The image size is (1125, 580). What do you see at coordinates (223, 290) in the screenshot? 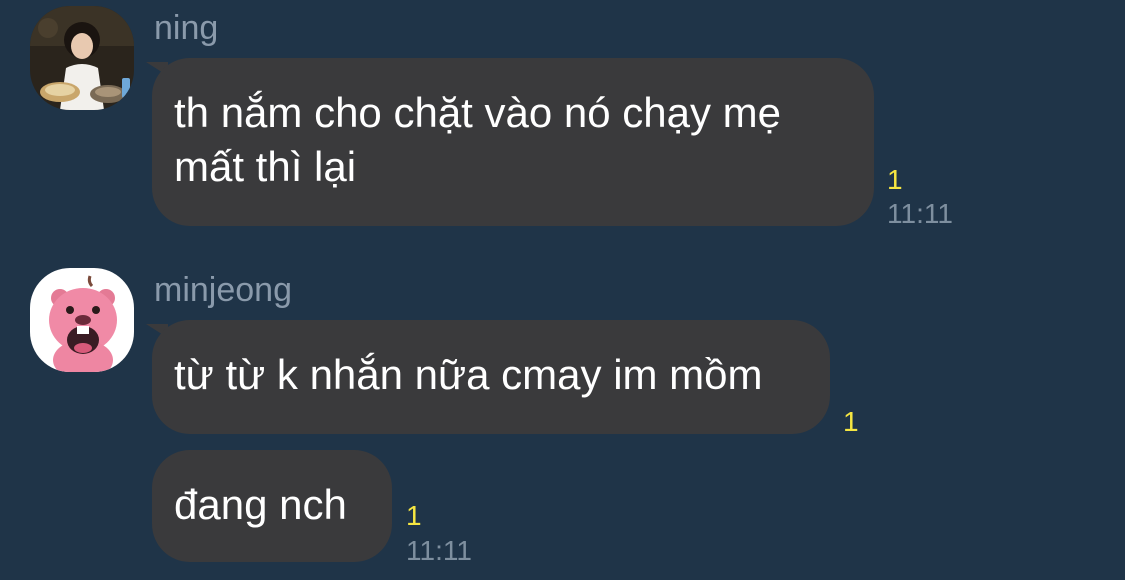
I see `sender-name: minjeong` at bounding box center [223, 290].